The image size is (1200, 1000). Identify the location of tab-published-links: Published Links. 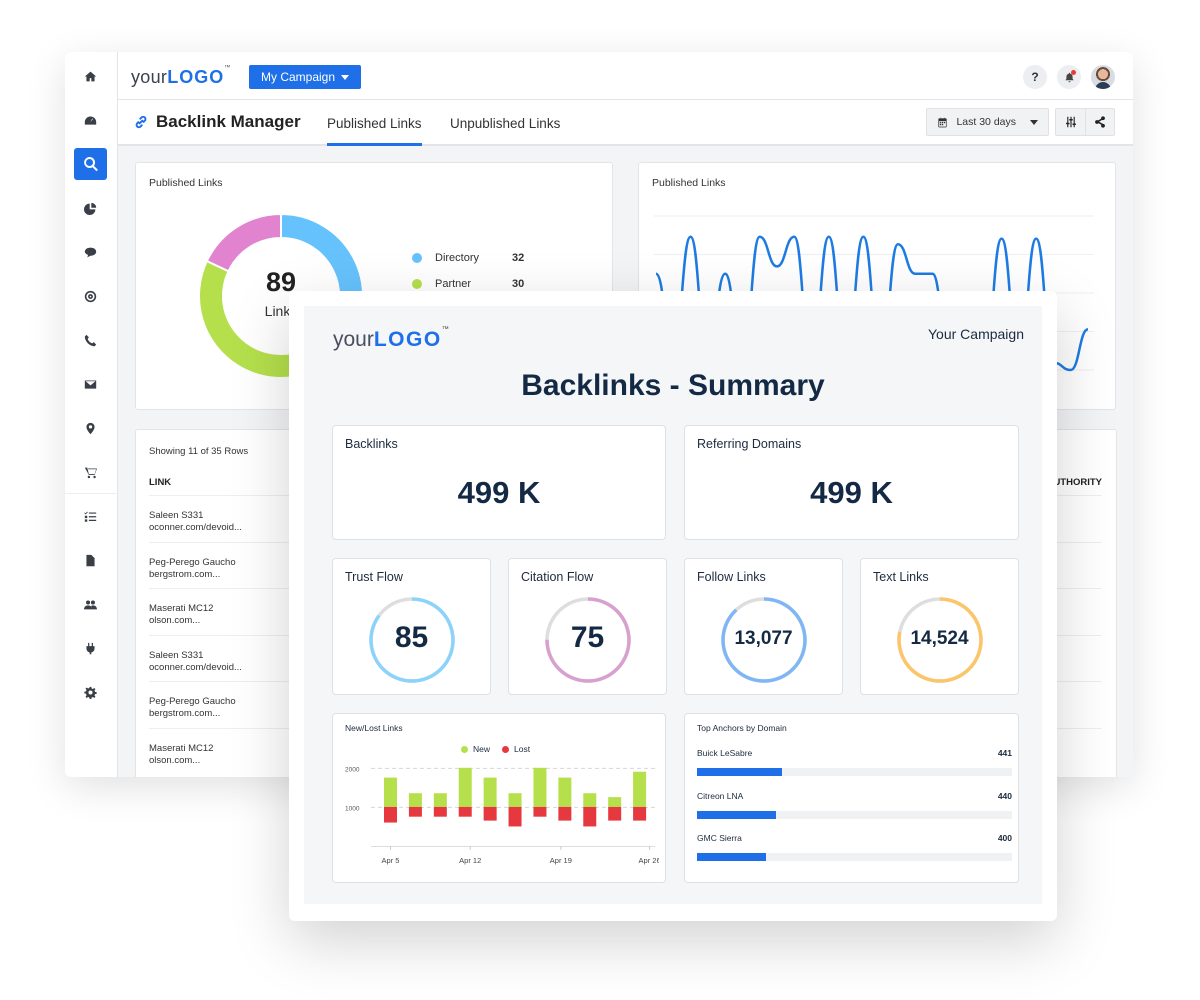
(374, 131).